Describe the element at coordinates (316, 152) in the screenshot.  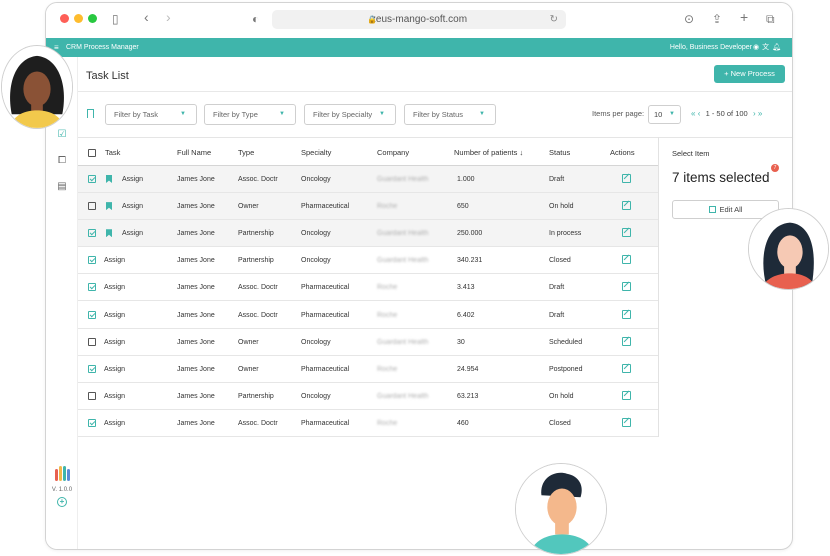
I see `col-specialty: Specialty` at that location.